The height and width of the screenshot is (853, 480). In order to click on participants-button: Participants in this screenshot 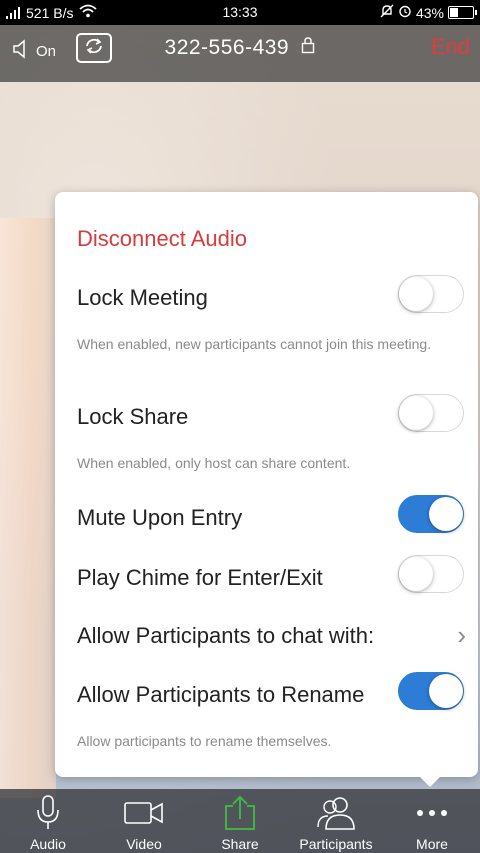, I will do `click(336, 821)`.